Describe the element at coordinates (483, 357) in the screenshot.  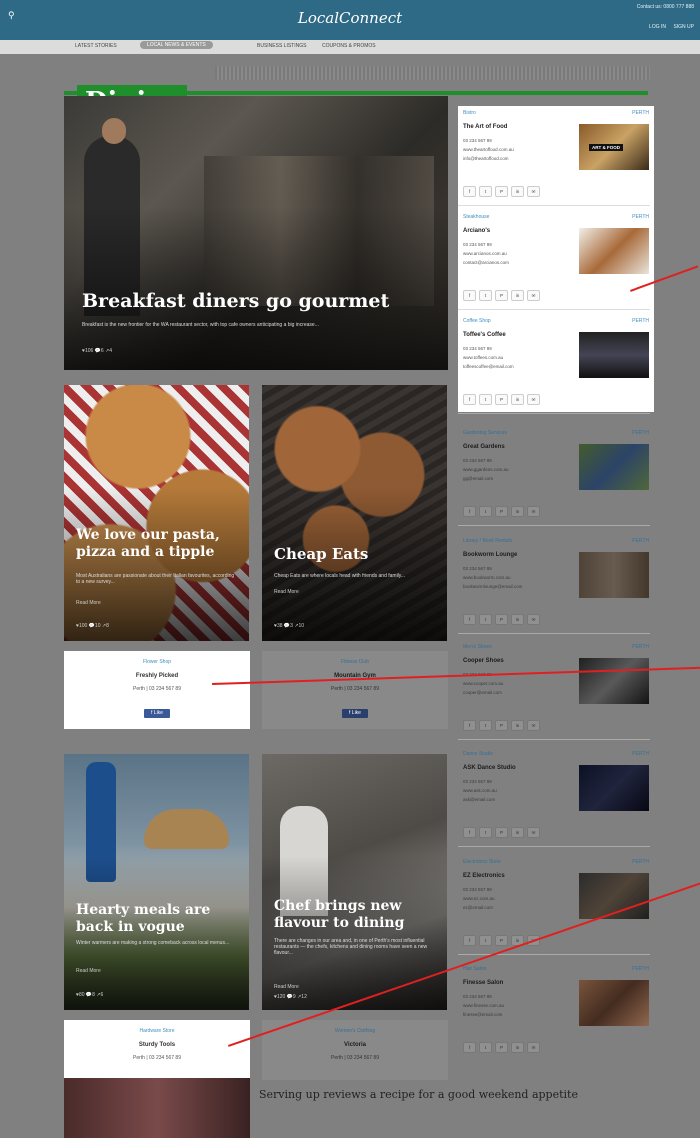
I see `listing-website: www.toffees.com.au` at that location.